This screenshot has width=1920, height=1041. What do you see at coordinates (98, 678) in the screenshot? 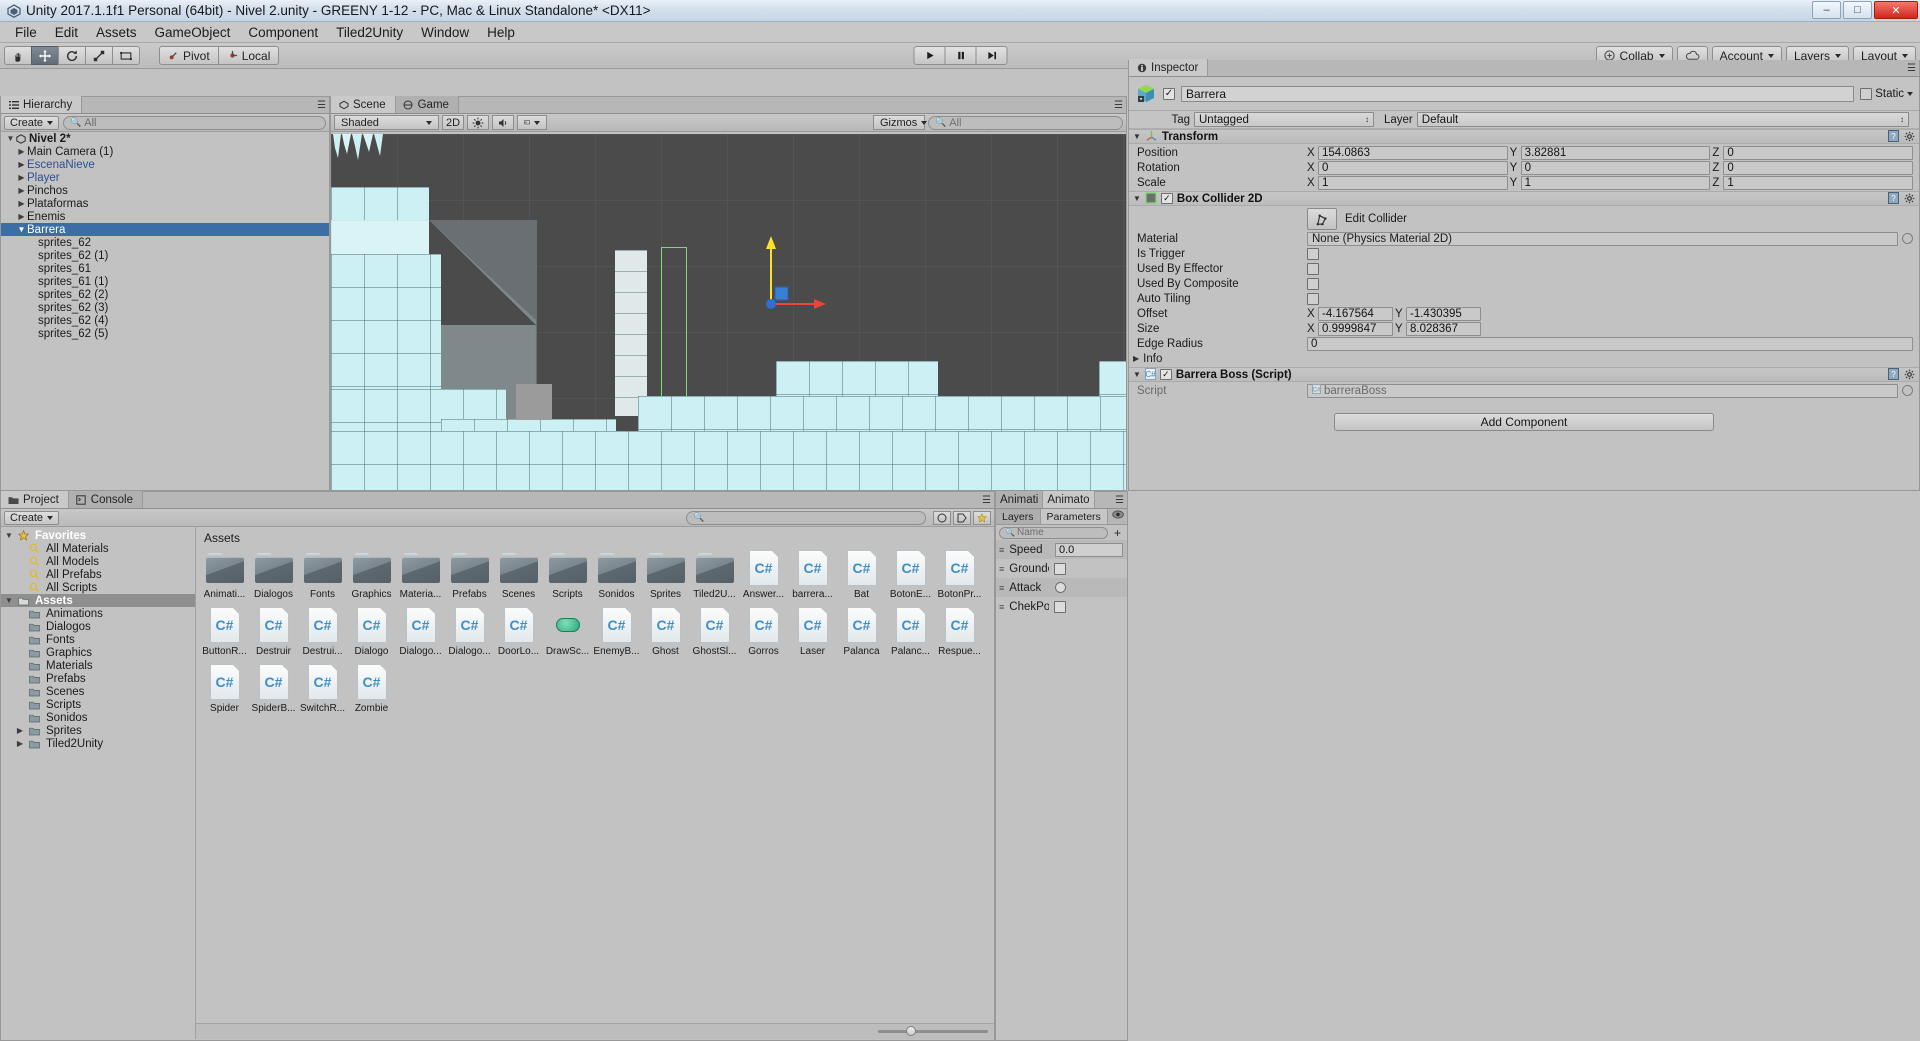
I see `project-tree-item-prefabs: Prefabs` at bounding box center [98, 678].